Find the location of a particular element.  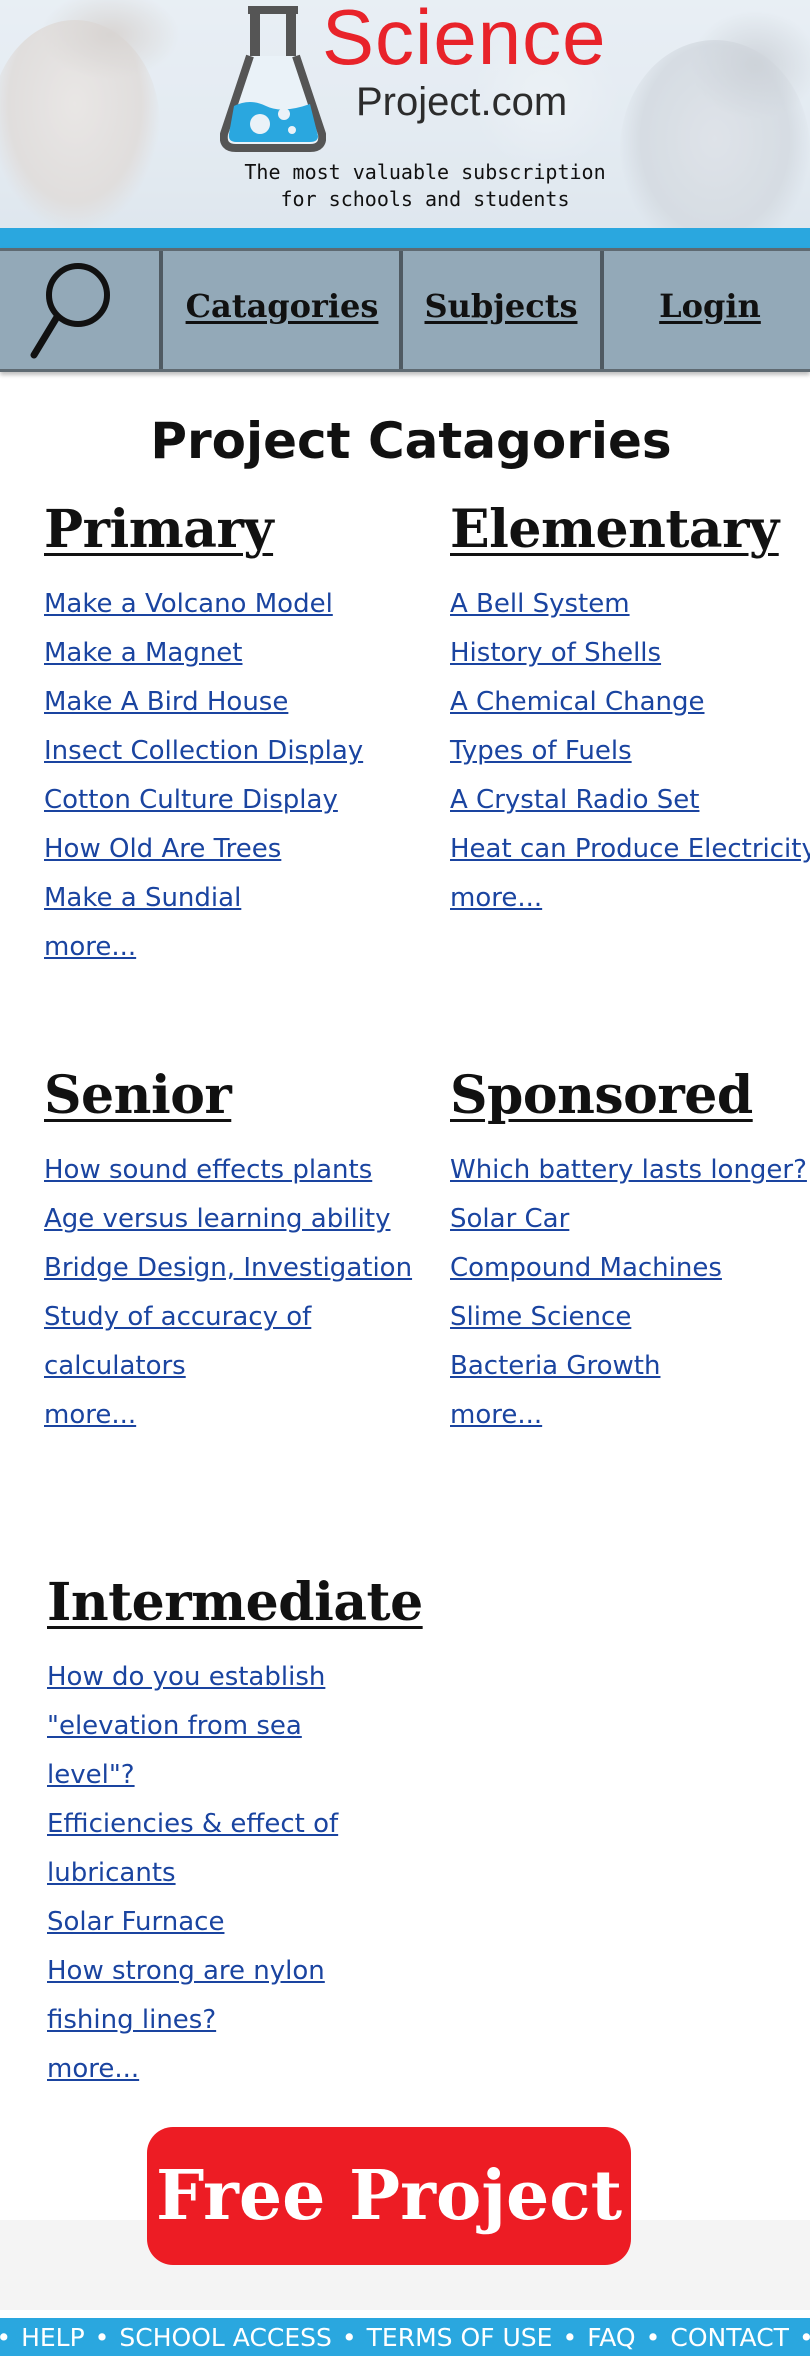

project-link: Slime Science is located at coordinates (540, 1317).